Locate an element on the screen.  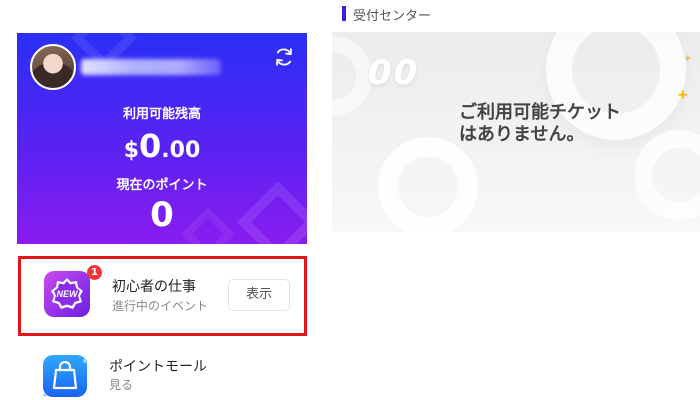
empty-message-line: ご利用可能チケット is located at coordinates (540, 112).